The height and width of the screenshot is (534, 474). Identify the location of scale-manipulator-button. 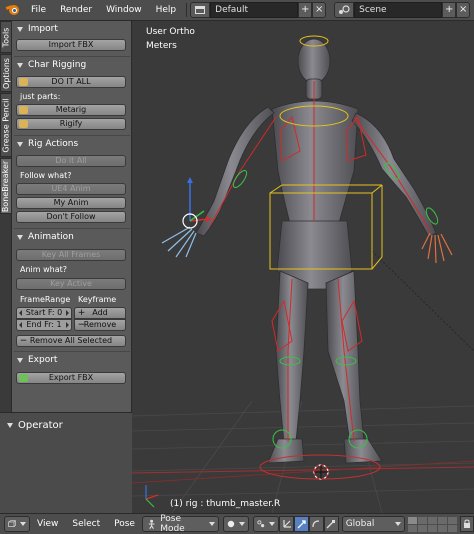
(331, 524).